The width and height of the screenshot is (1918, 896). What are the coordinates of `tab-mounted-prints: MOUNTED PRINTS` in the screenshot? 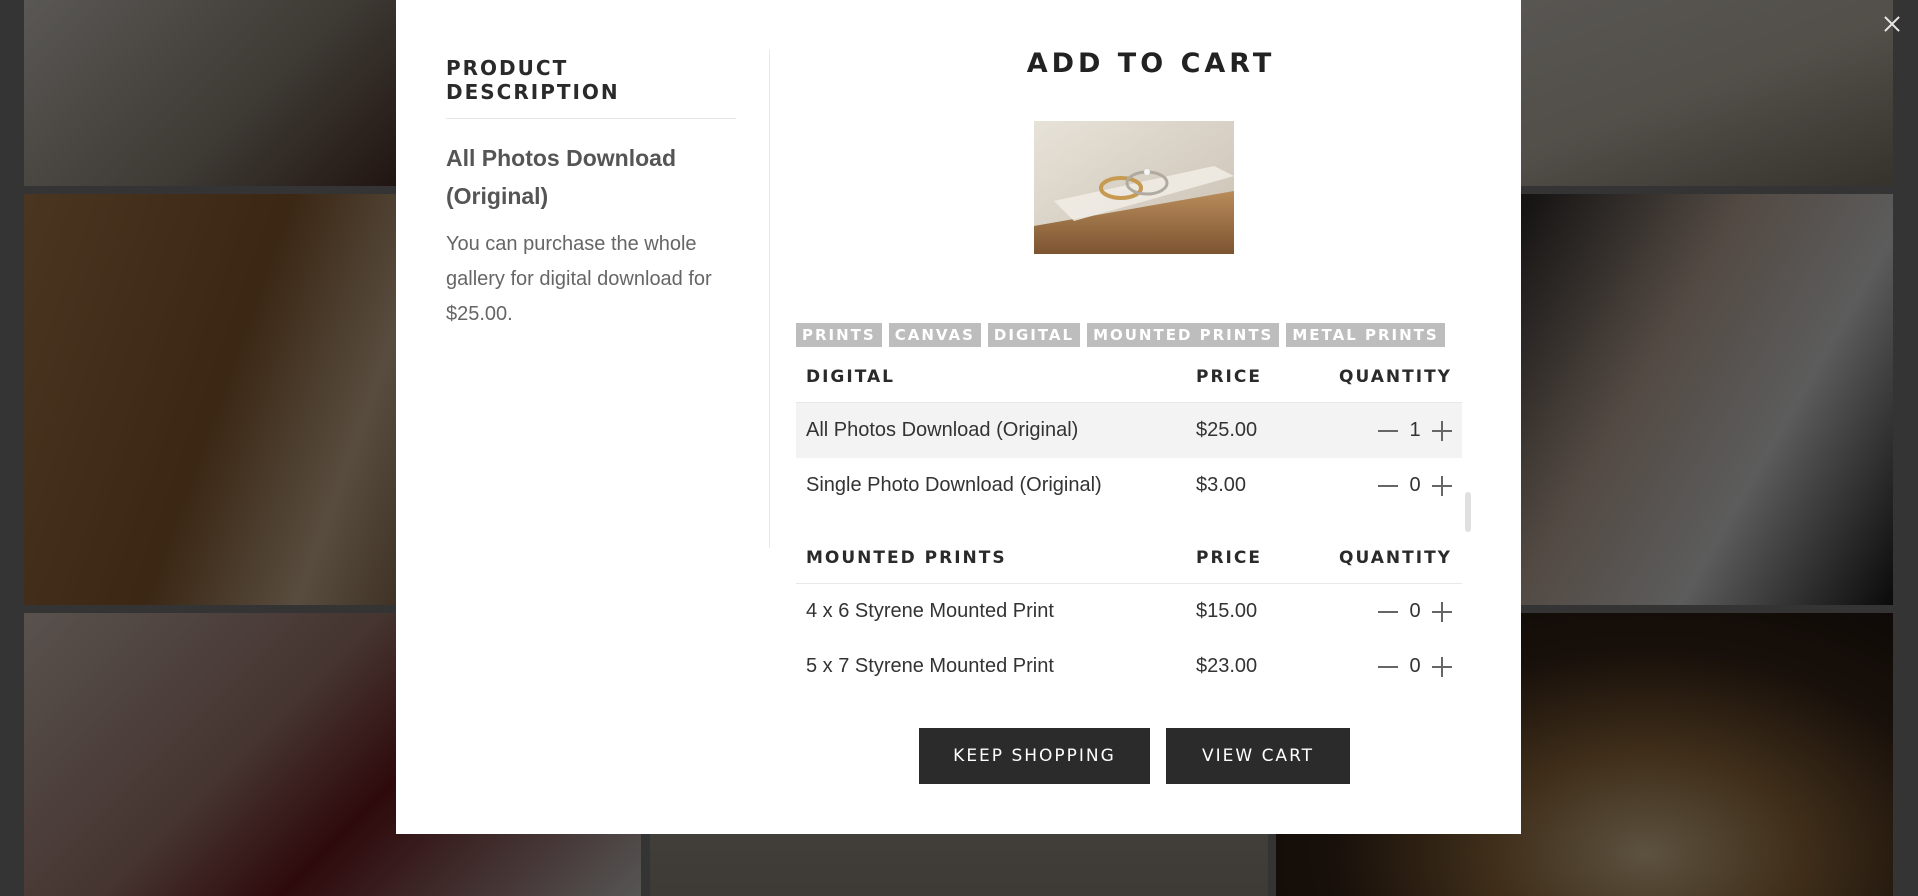 It's located at (1183, 335).